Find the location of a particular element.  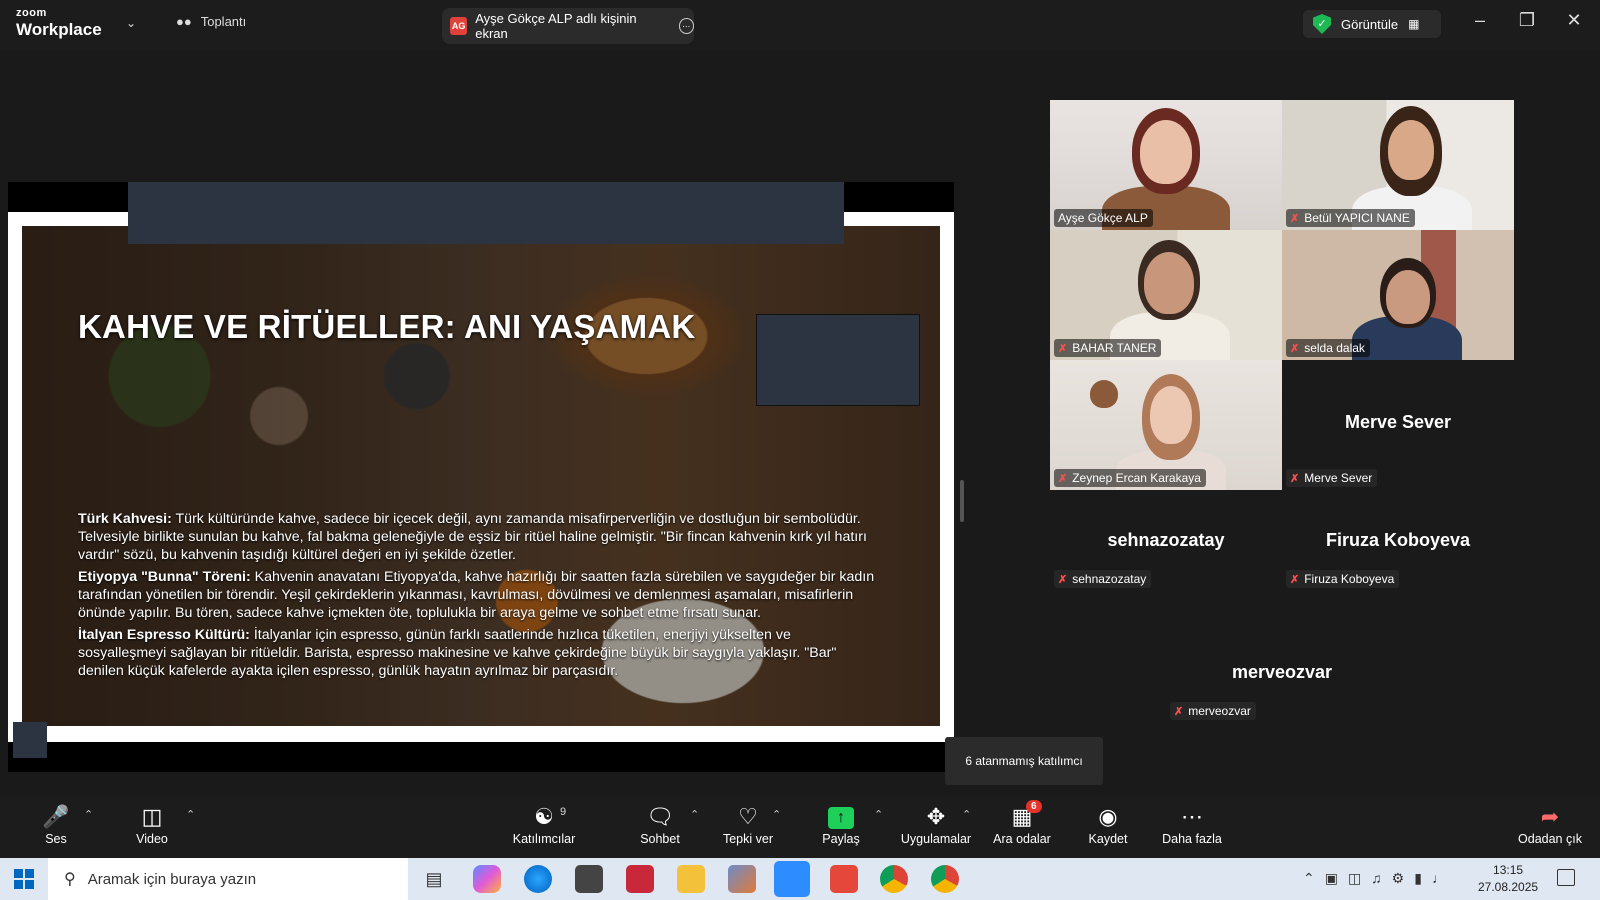

app-icon is located at coordinates (640, 879).